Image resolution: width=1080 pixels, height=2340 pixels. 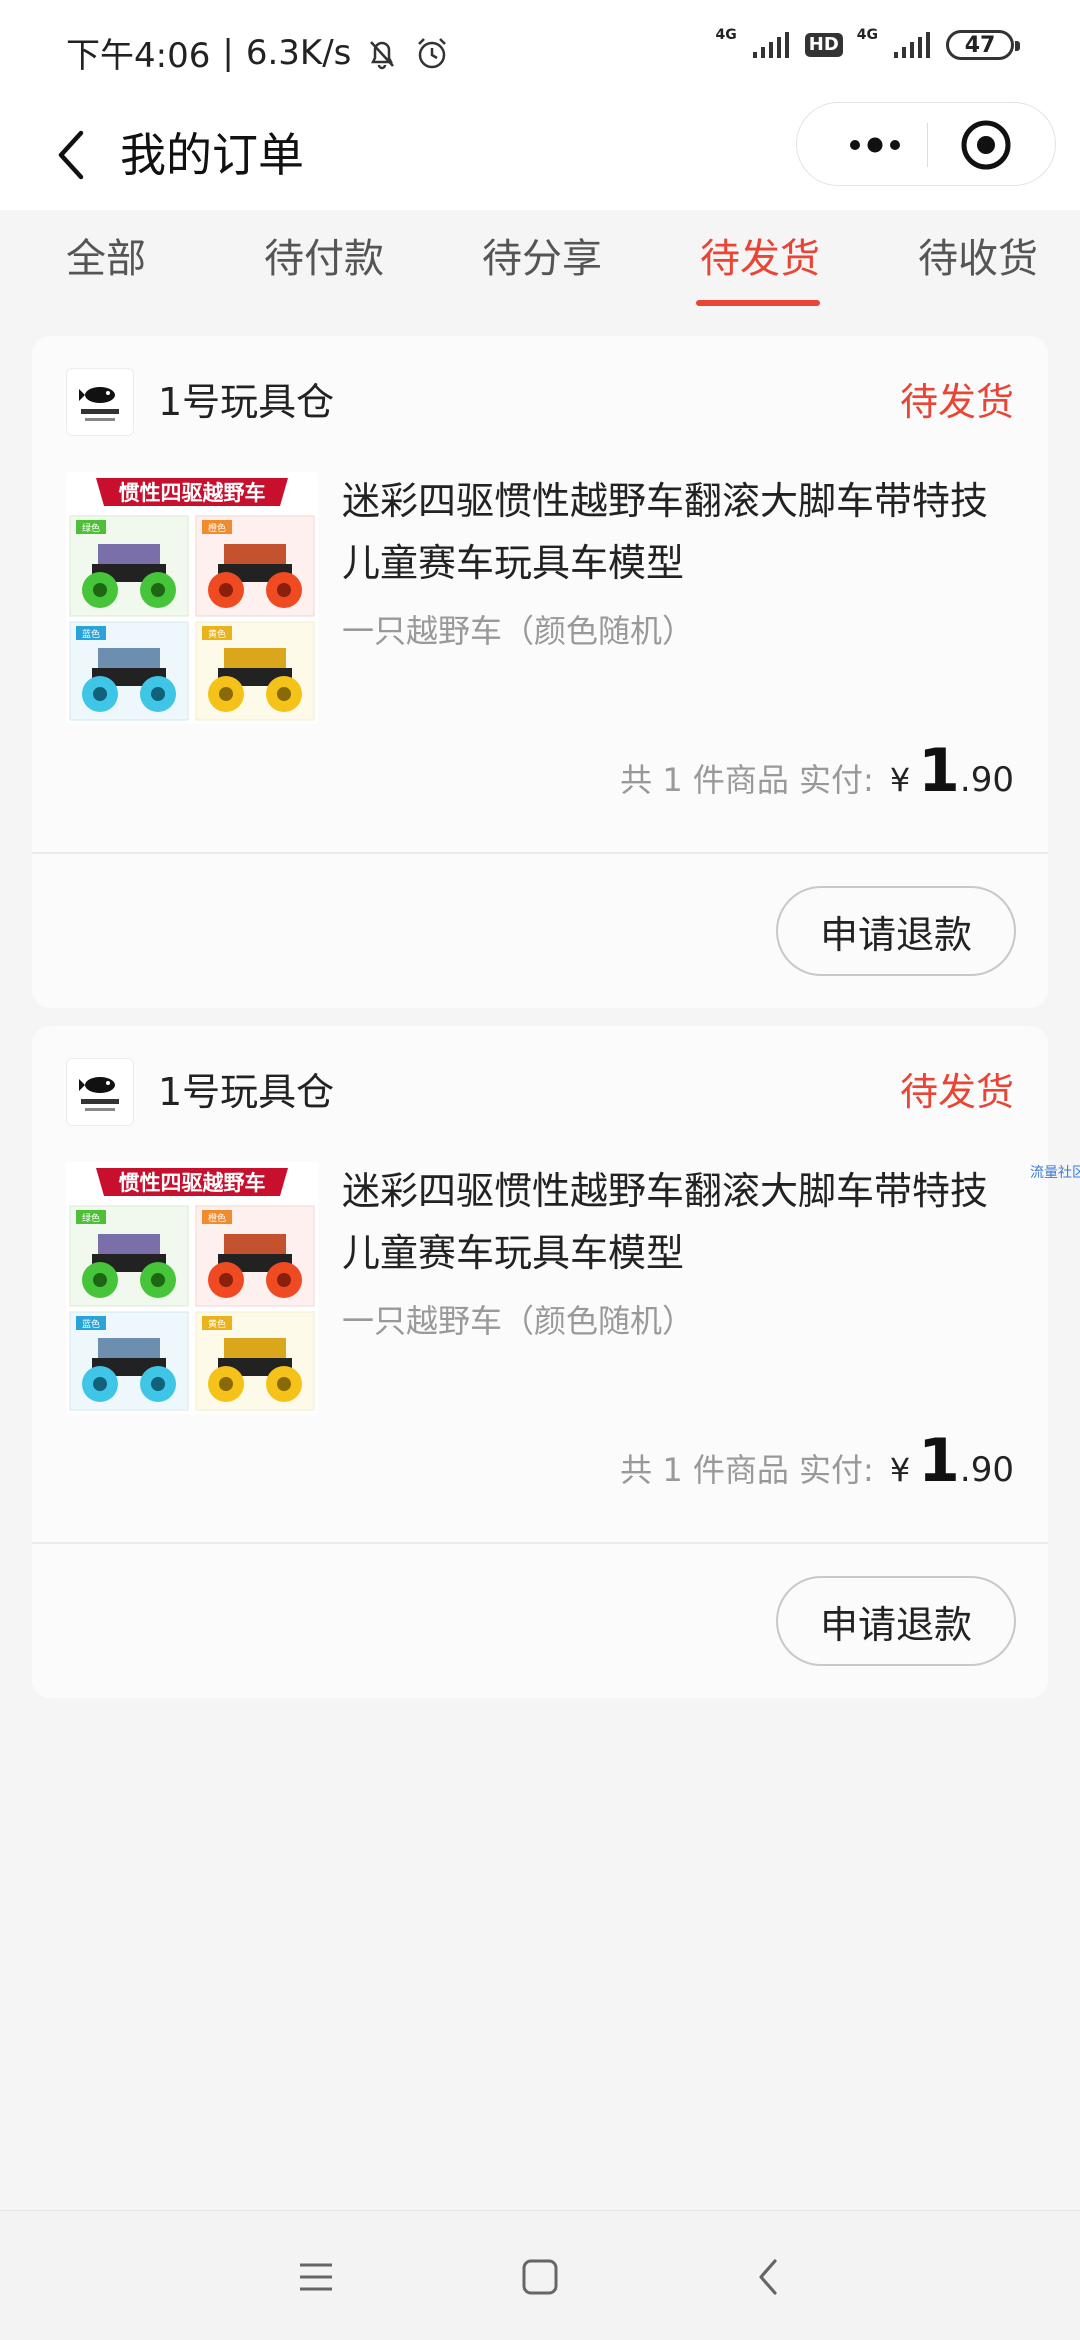 What do you see at coordinates (138, 56) in the screenshot?
I see `status-time: 下午4:06` at bounding box center [138, 56].